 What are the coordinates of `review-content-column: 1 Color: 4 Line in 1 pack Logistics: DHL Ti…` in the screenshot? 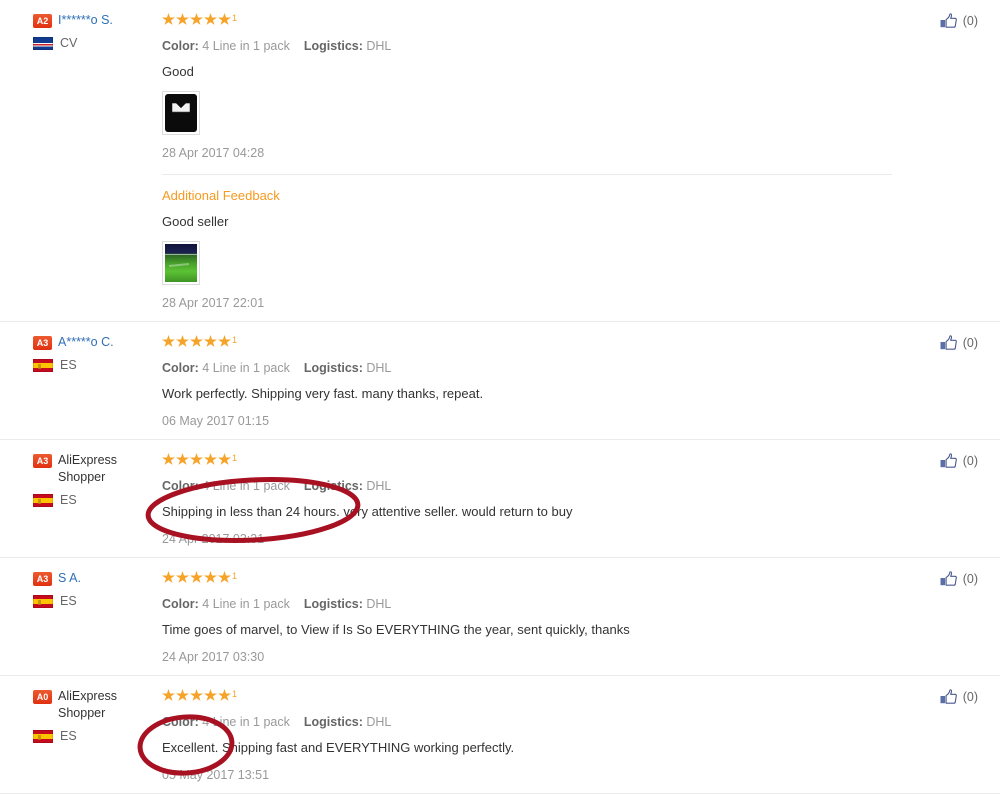 It's located at (527, 617).